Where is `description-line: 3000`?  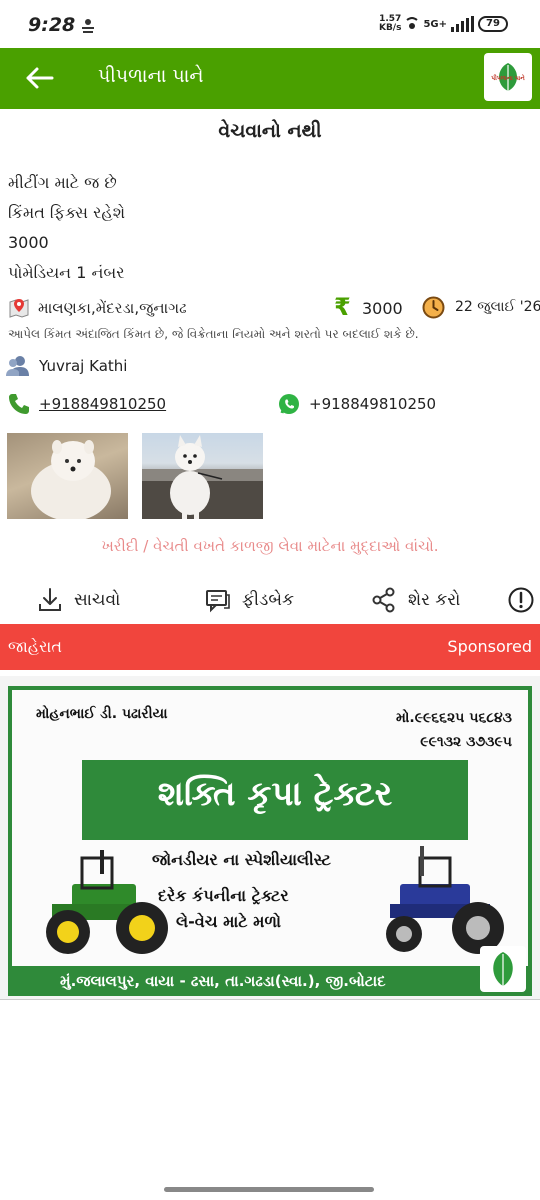 description-line: 3000 is located at coordinates (28, 242).